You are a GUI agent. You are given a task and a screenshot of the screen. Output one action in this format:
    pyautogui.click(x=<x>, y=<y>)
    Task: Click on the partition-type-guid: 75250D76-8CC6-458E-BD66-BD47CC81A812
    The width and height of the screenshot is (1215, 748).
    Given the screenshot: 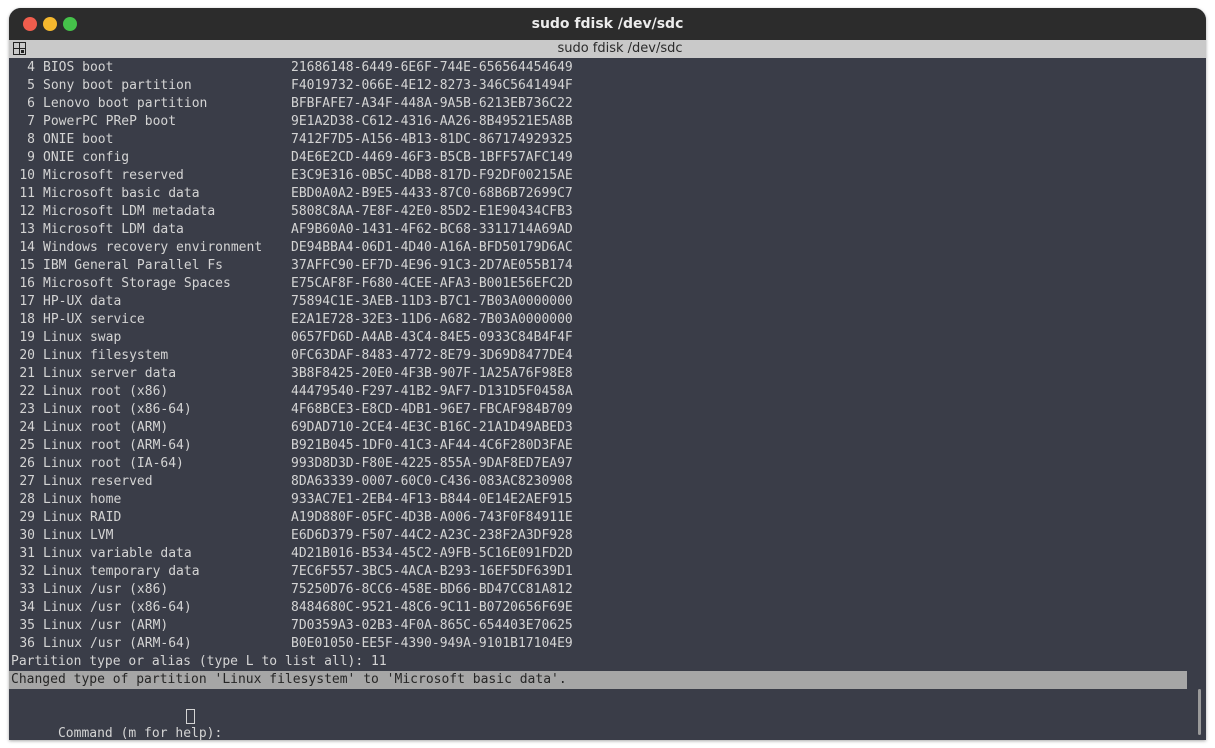 What is the action you would take?
    pyautogui.click(x=432, y=589)
    